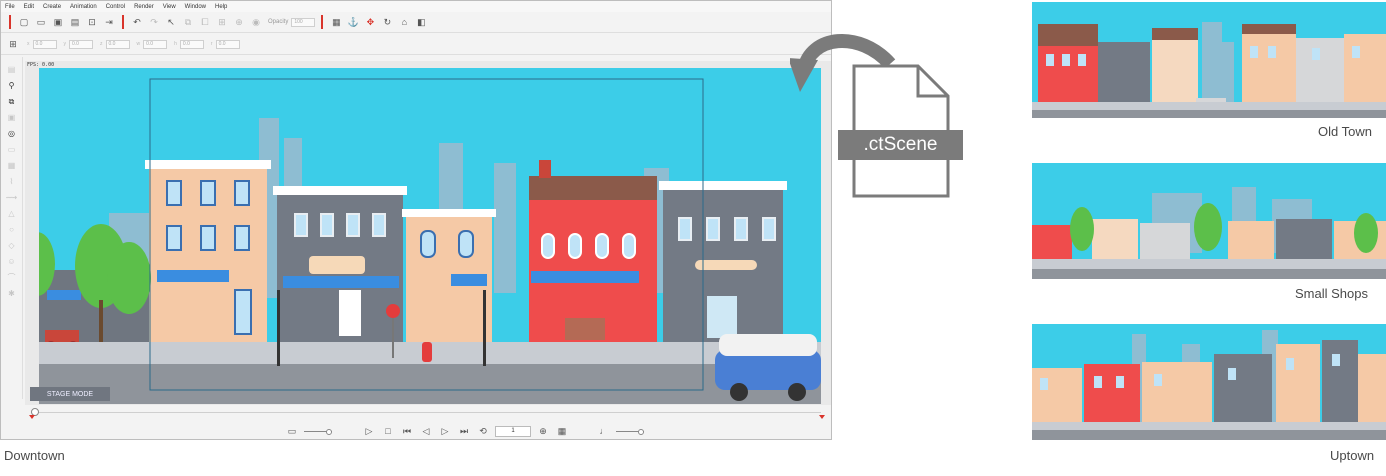 The height and width of the screenshot is (476, 1386). I want to click on old-town-thumbnail, so click(1209, 60).